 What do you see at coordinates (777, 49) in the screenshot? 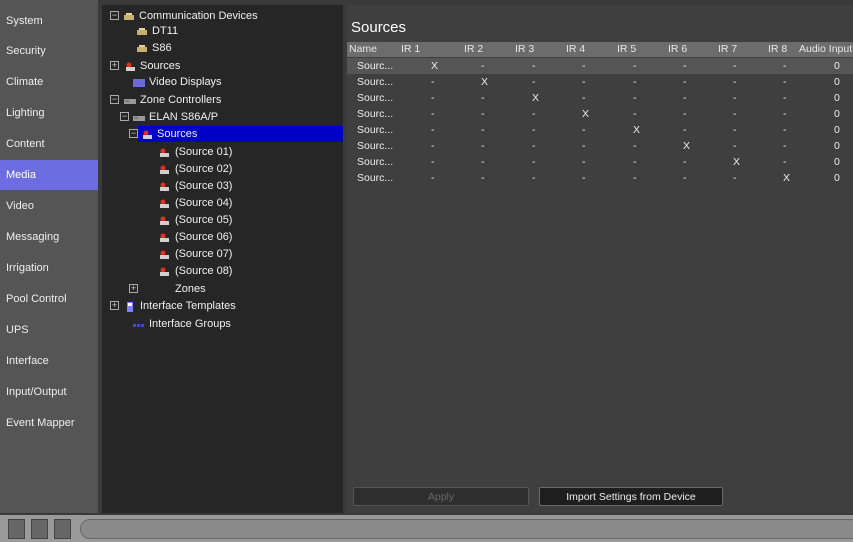
I see `column-header-ir-8: IR 8` at bounding box center [777, 49].